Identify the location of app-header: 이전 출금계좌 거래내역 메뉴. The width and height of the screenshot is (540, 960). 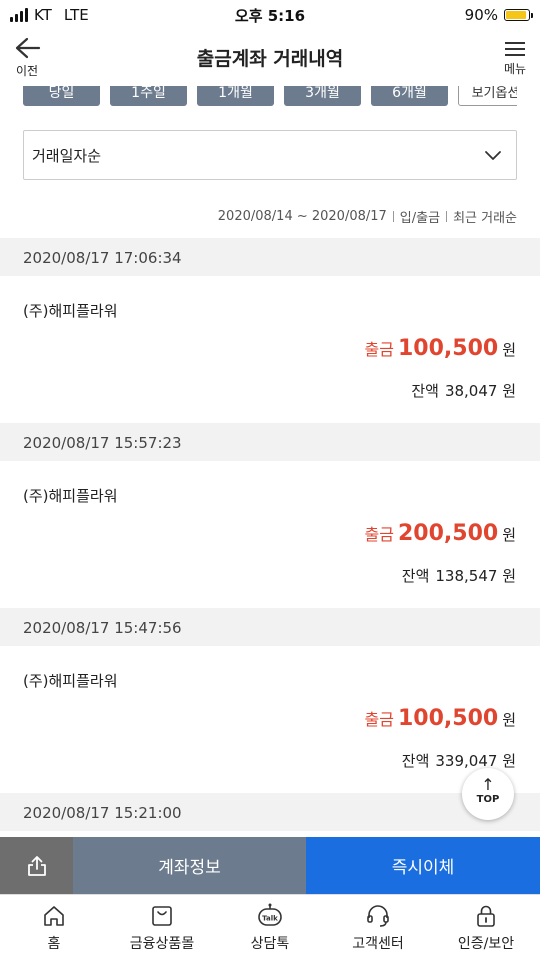
(270, 58).